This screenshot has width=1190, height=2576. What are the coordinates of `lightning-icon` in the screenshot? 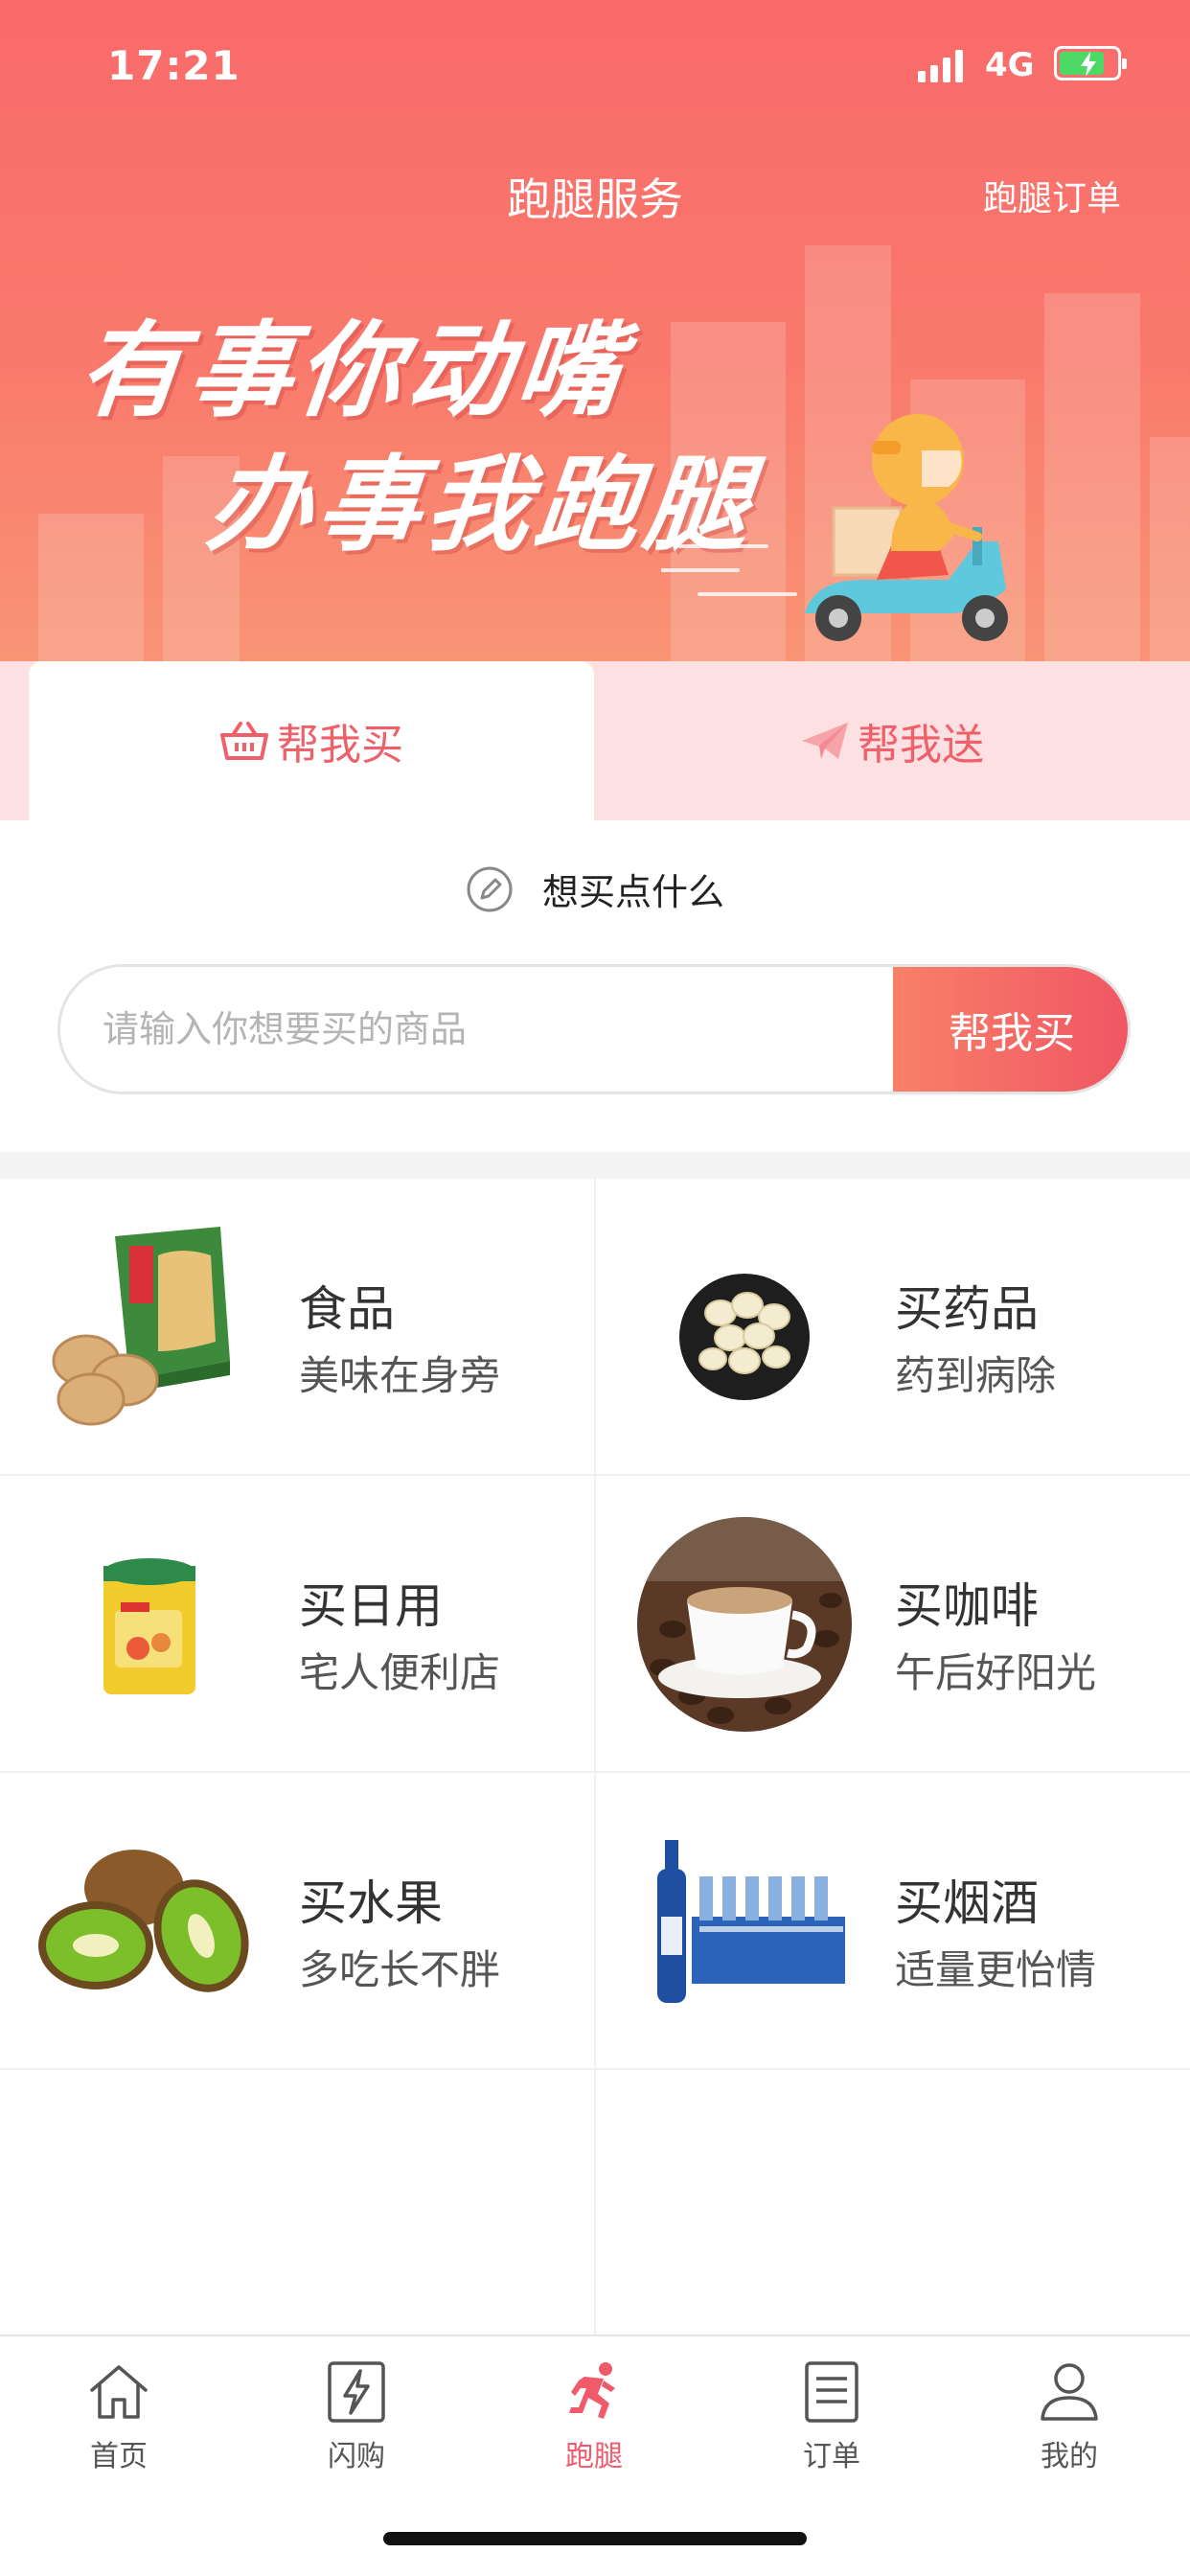 It's located at (357, 2392).